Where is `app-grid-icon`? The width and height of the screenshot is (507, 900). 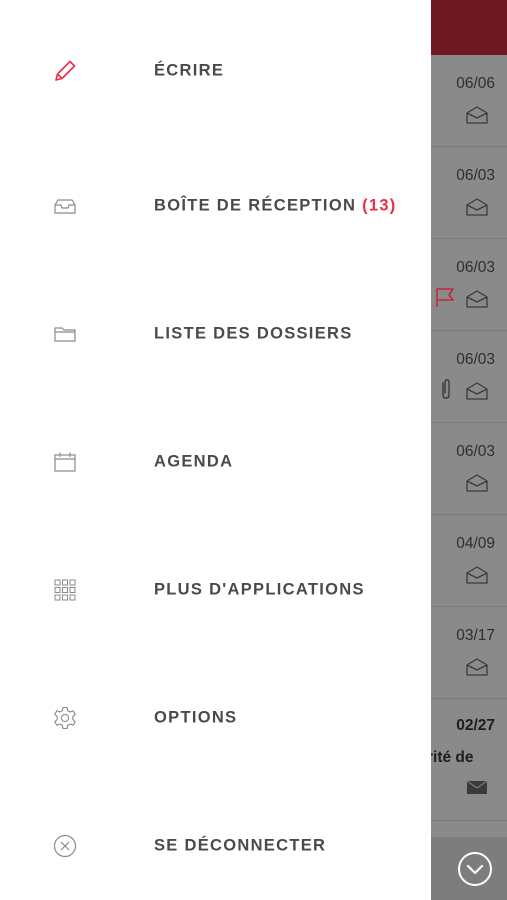
app-grid-icon is located at coordinates (65, 590).